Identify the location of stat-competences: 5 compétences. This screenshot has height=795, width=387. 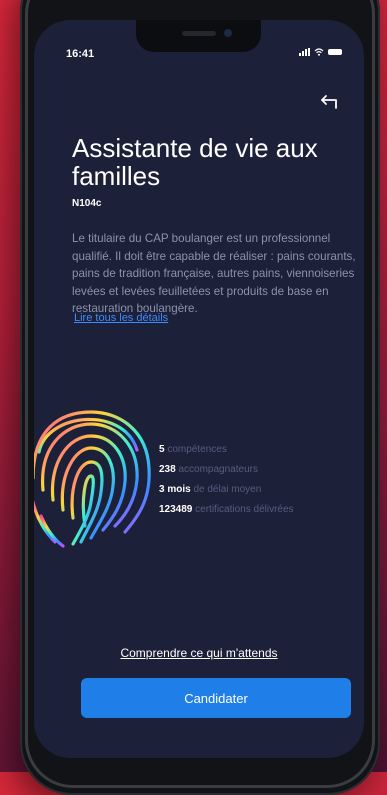
(226, 450).